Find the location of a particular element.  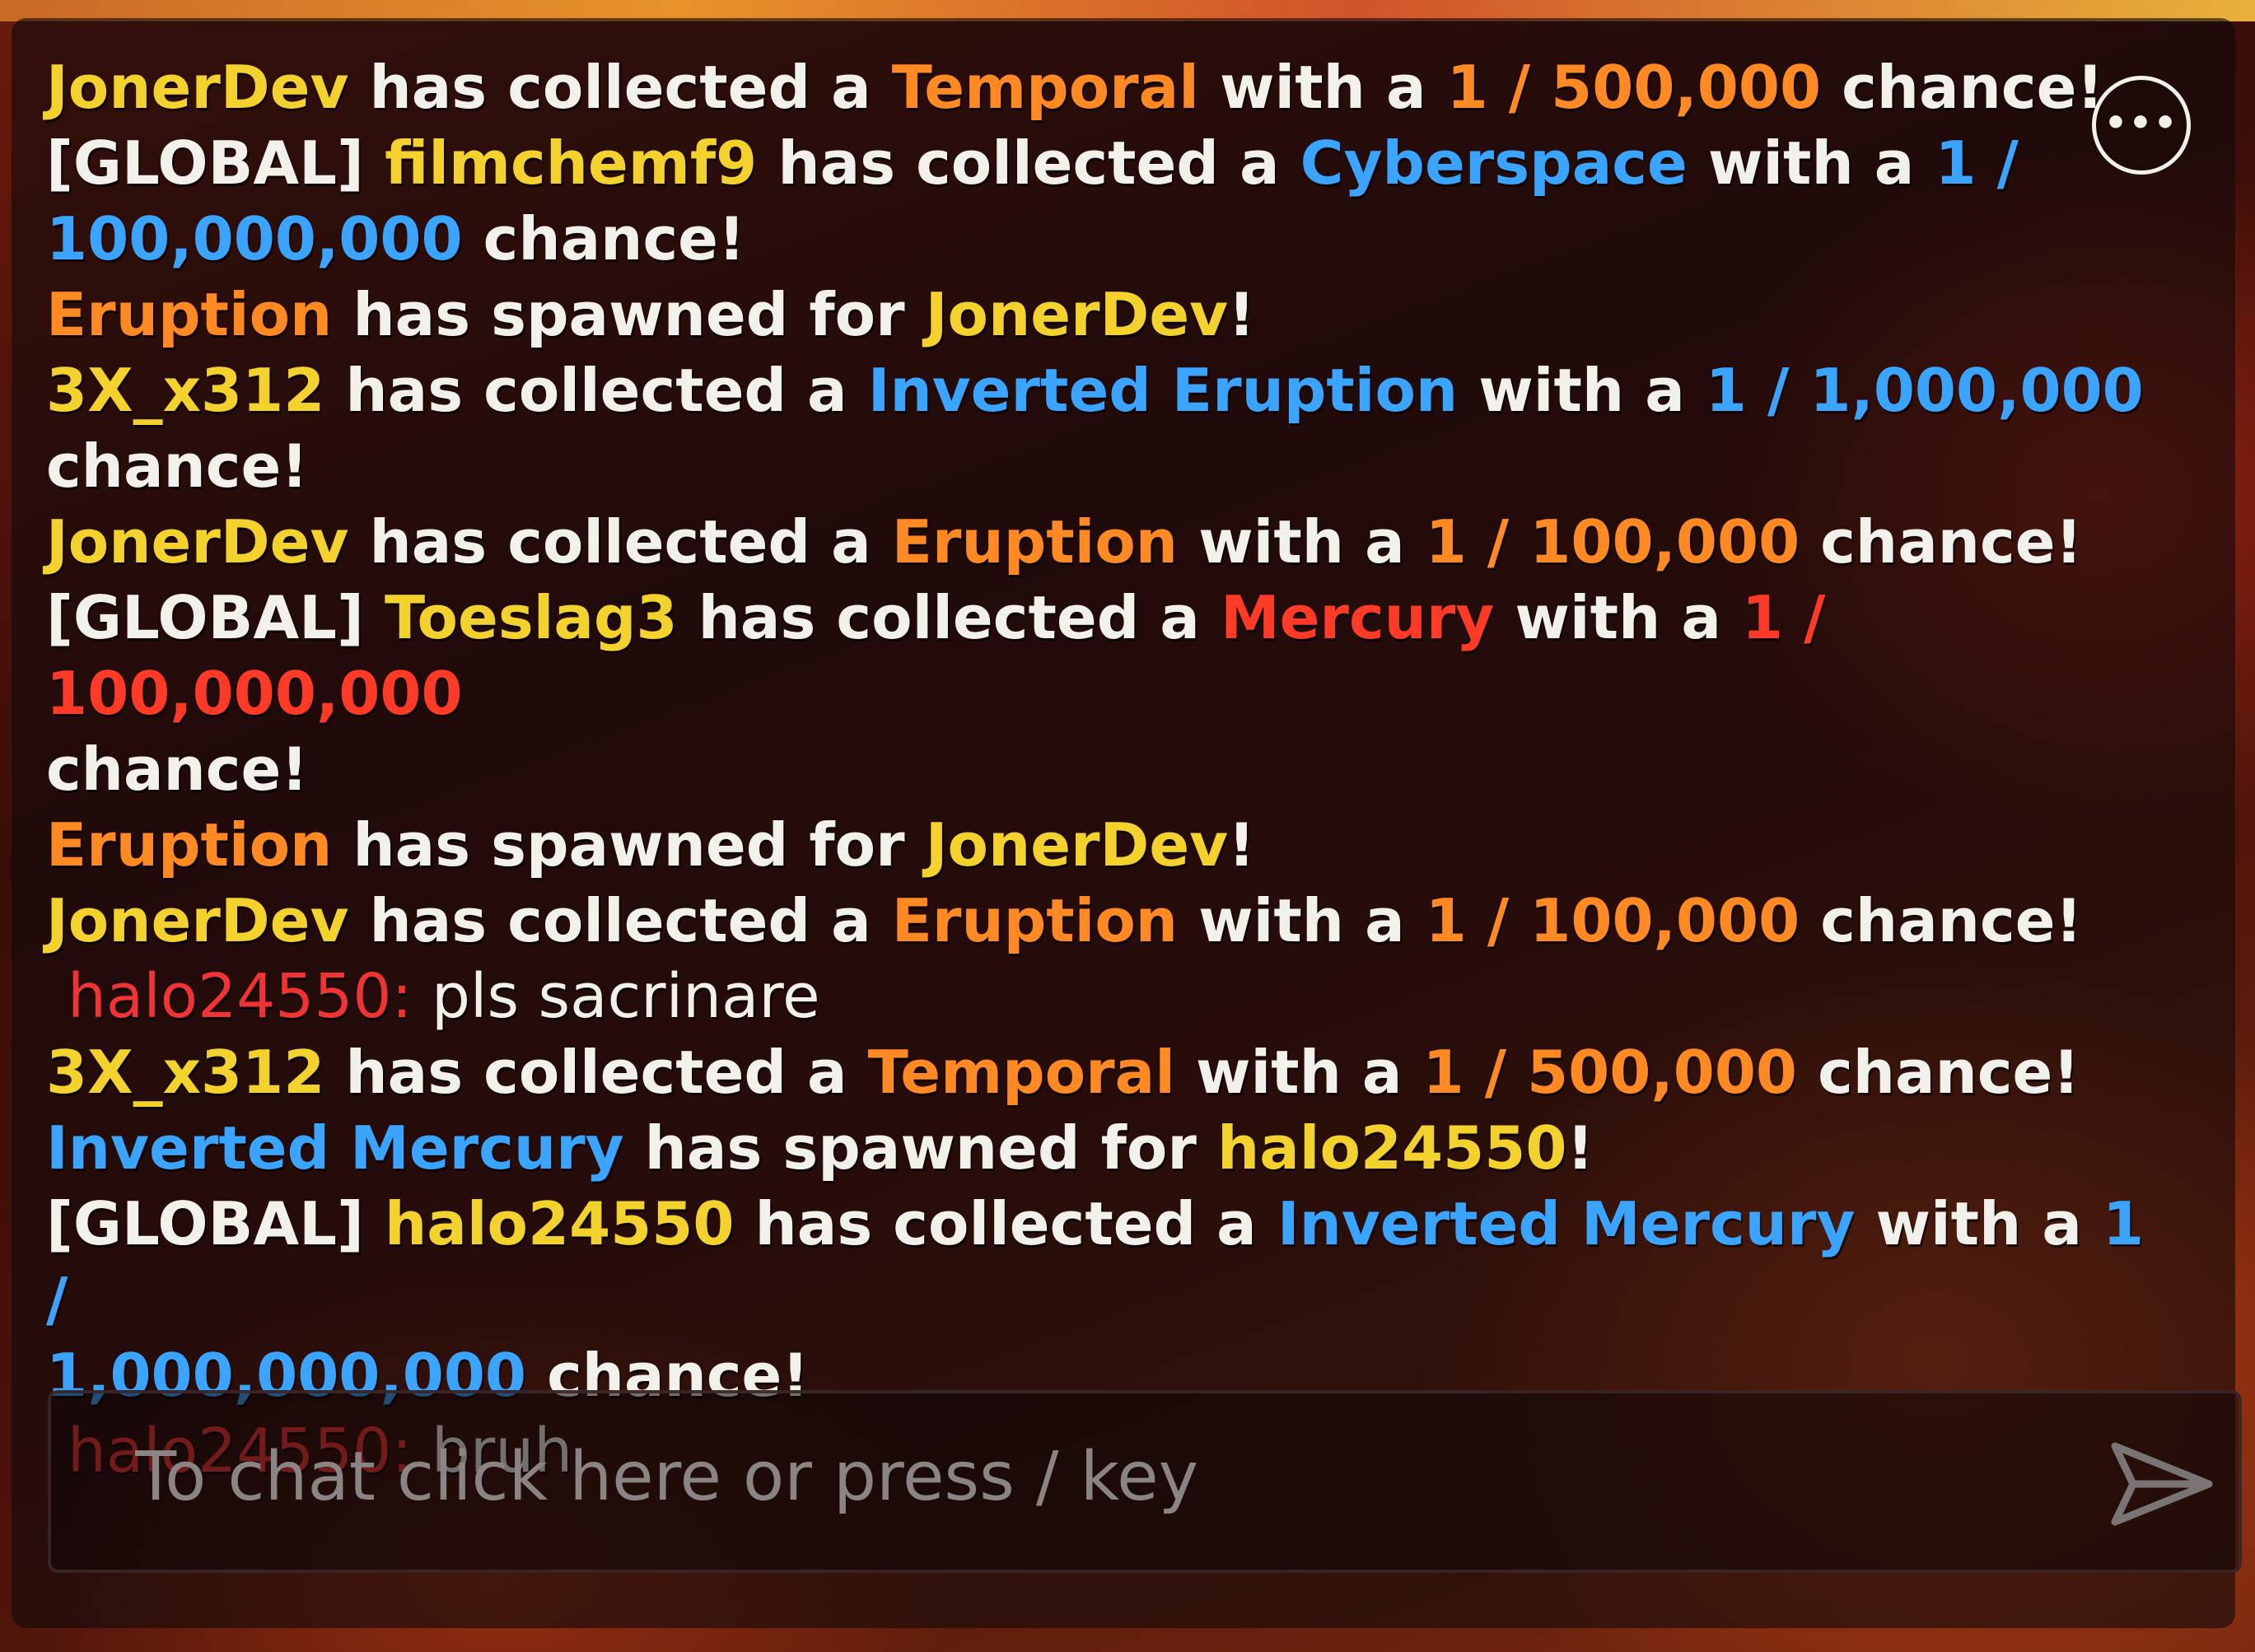

message-segment: Inverted Eruption is located at coordinates (1163, 390).